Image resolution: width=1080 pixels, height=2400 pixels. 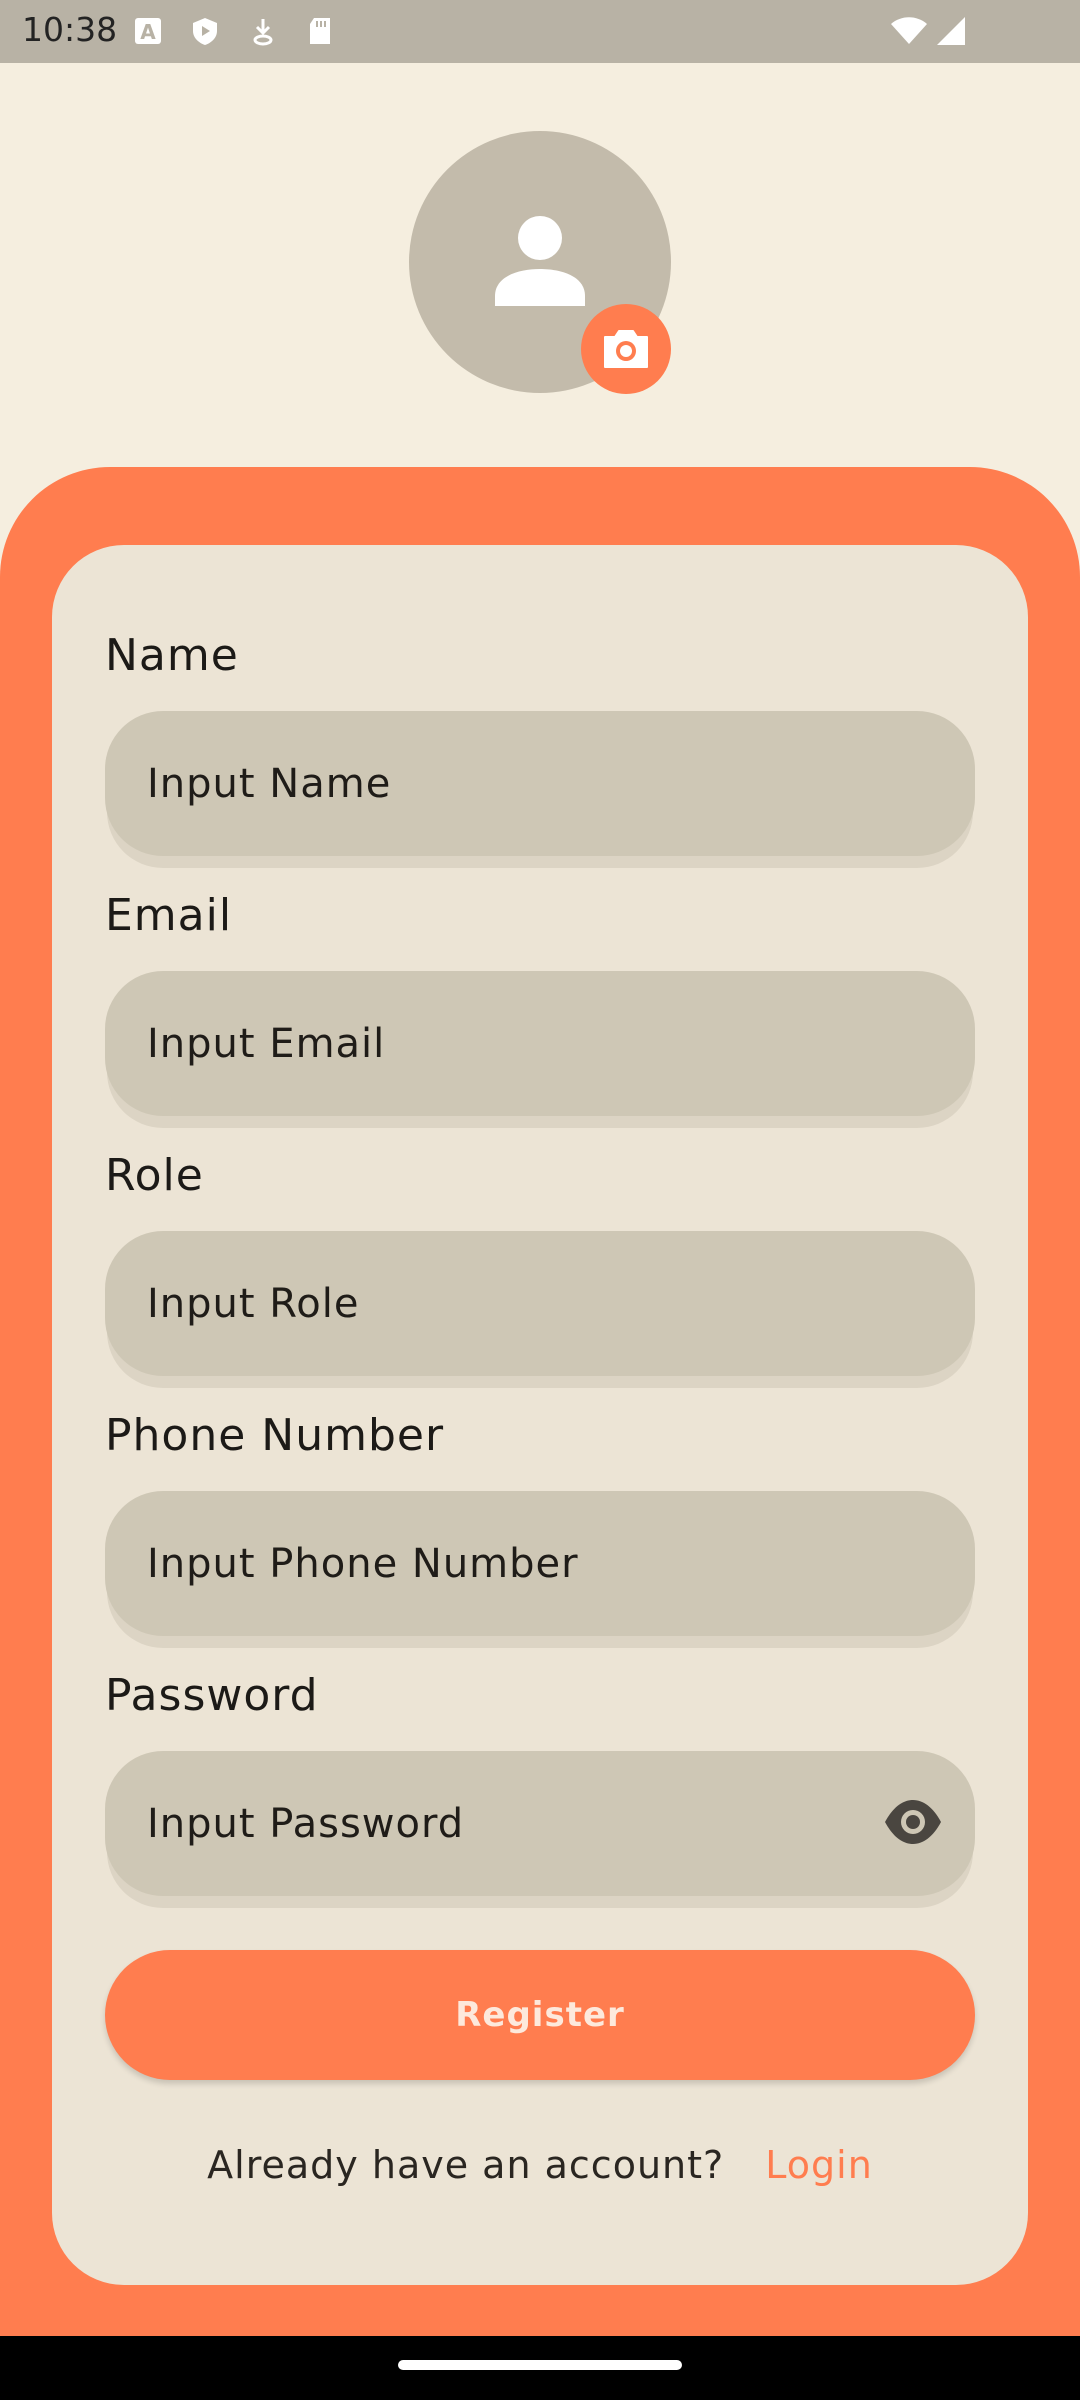 What do you see at coordinates (205, 31) in the screenshot?
I see `shield-play-icon` at bounding box center [205, 31].